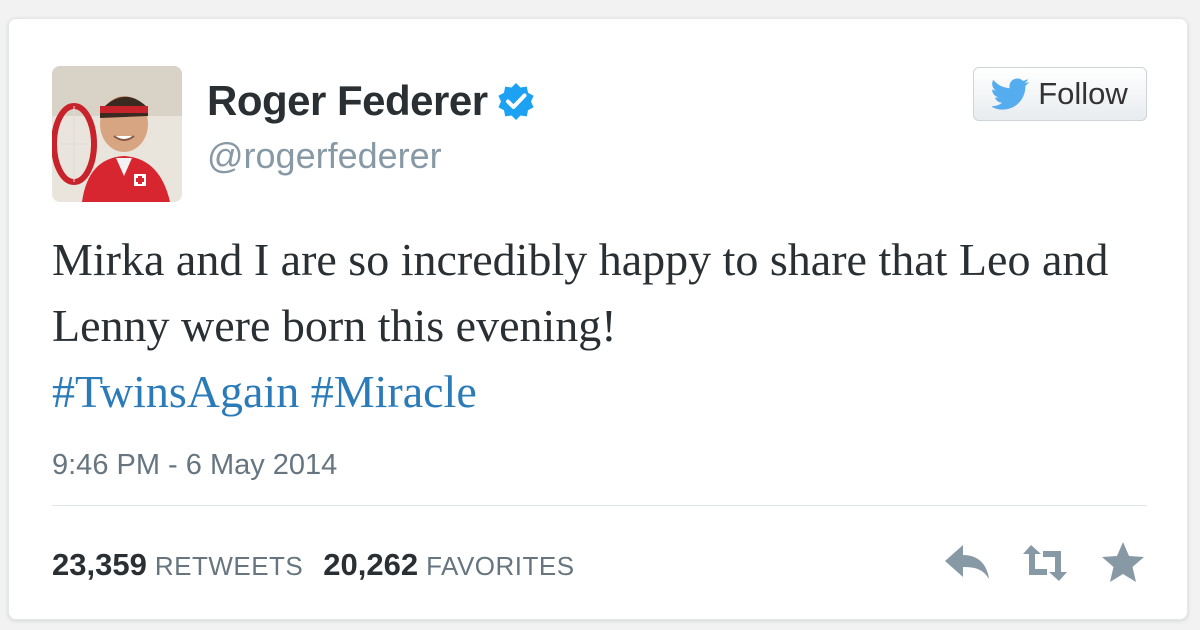  What do you see at coordinates (1011, 94) in the screenshot?
I see `twitter-bird-icon` at bounding box center [1011, 94].